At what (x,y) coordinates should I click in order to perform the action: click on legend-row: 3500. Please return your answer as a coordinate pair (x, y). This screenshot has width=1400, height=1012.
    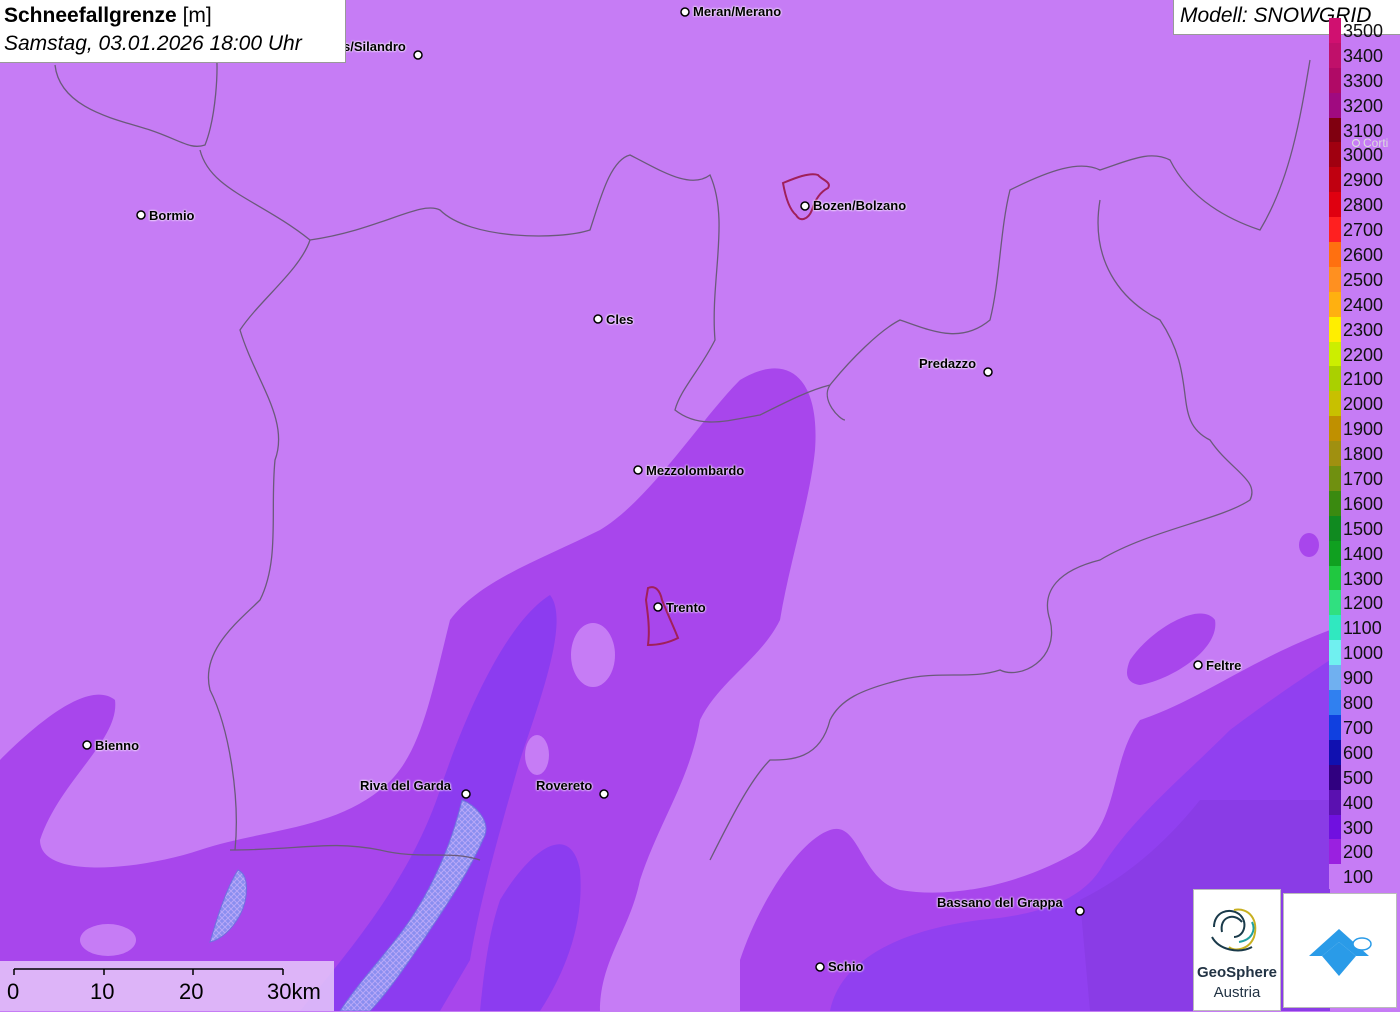
    Looking at the image, I should click on (1364, 30).